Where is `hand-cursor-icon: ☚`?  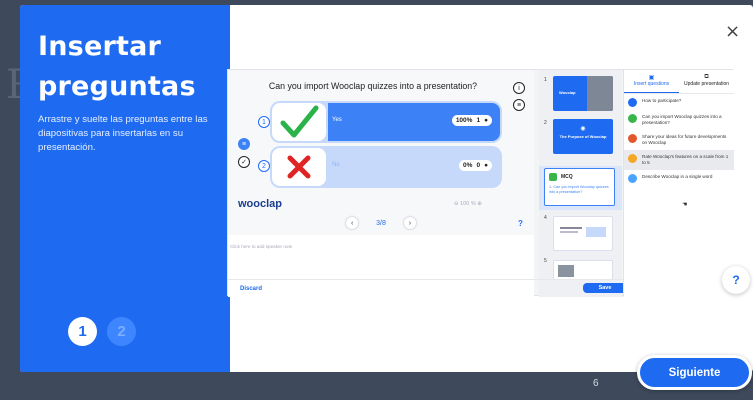
hand-cursor-icon: ☚ is located at coordinates (685, 205).